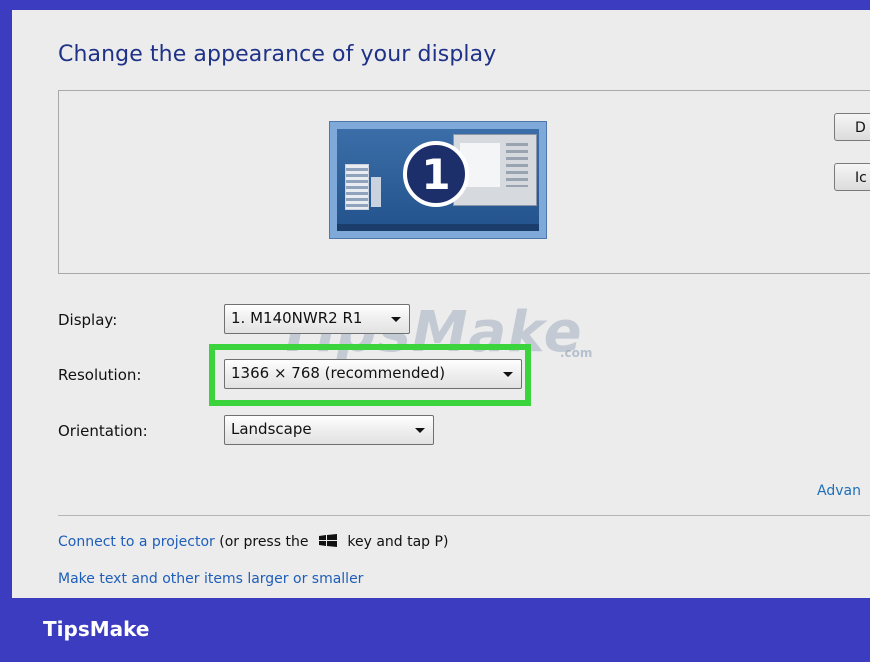  I want to click on resolution-label: Resolution:, so click(100, 375).